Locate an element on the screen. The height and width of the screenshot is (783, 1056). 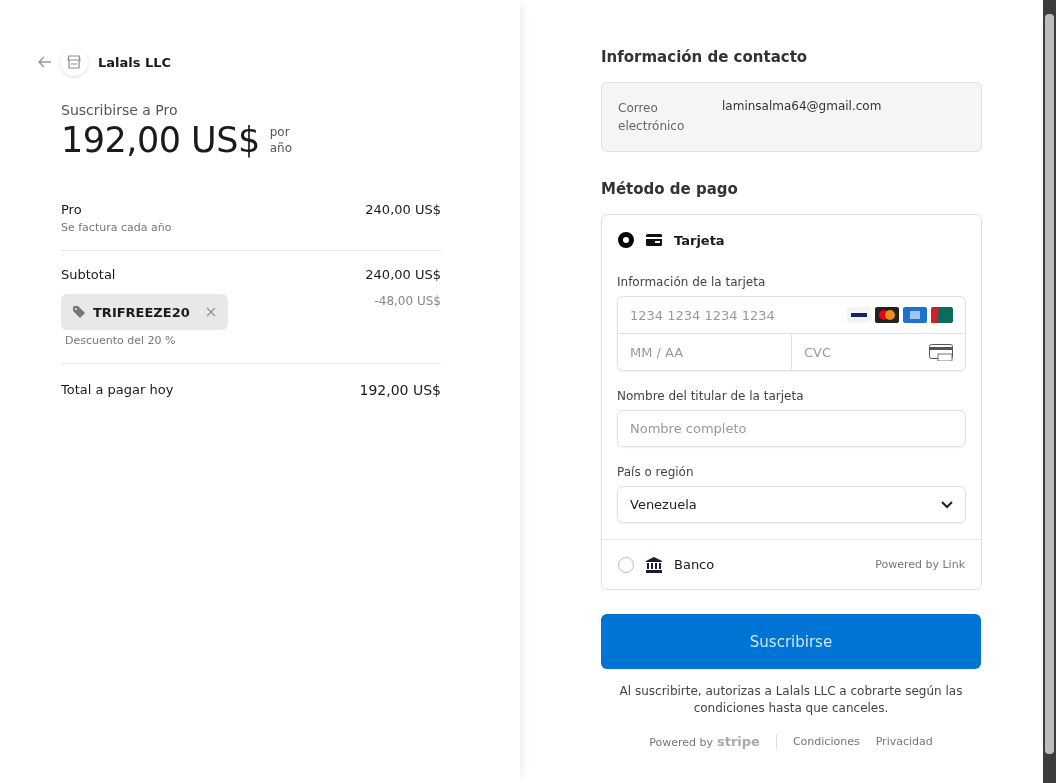
section-heading: Información de contacto is located at coordinates (705, 57).